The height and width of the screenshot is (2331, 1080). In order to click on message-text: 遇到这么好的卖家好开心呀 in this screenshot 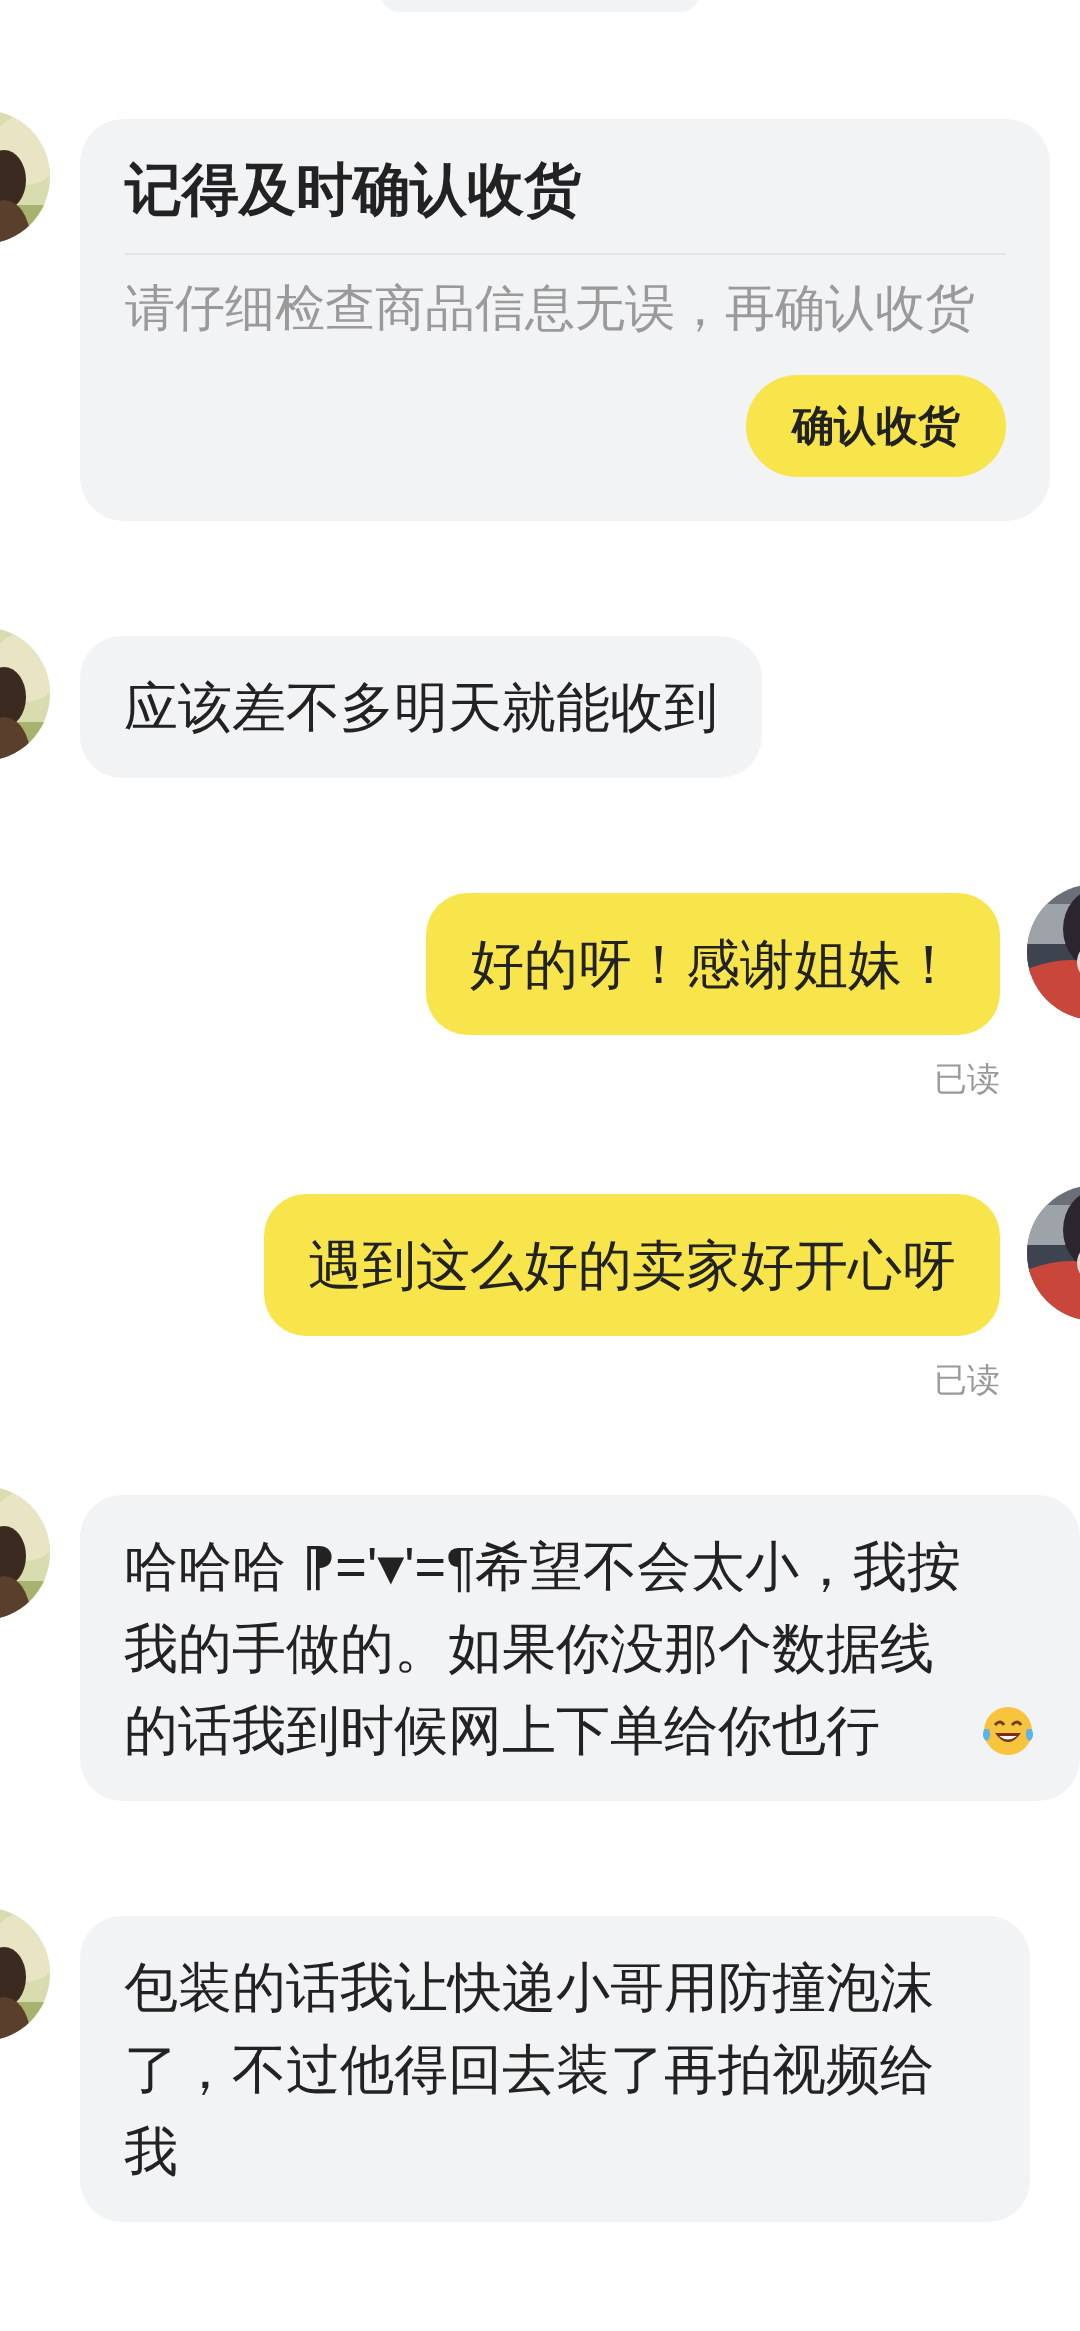, I will do `click(632, 1265)`.